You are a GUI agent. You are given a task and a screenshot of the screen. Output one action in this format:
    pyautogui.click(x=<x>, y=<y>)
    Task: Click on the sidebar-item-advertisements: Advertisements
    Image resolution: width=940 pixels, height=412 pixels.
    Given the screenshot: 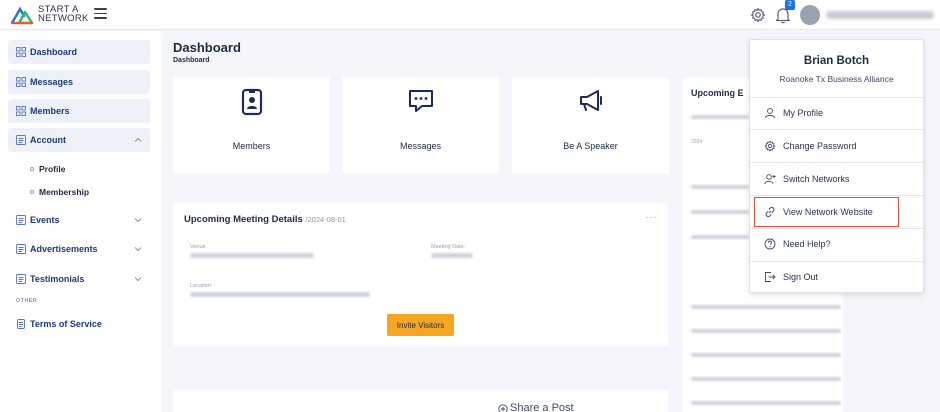 What is the action you would take?
    pyautogui.click(x=79, y=249)
    